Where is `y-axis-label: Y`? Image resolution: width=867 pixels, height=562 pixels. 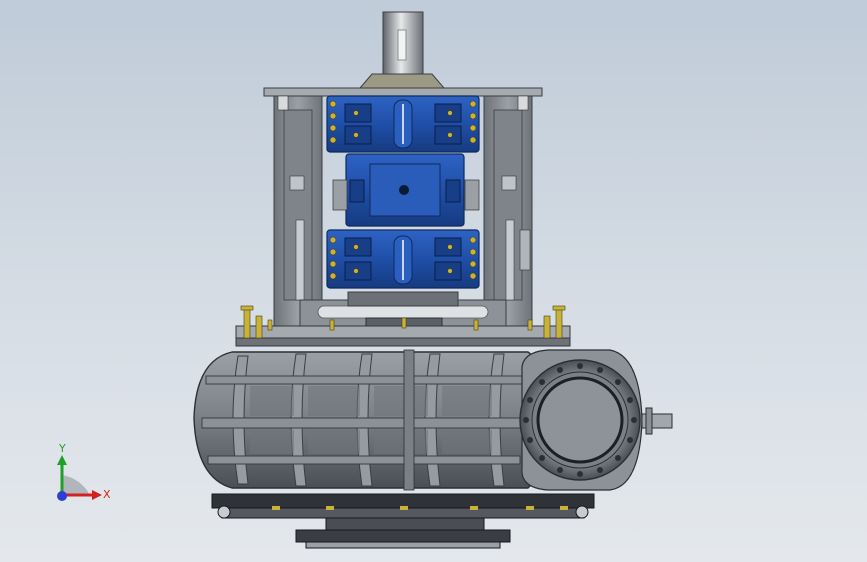
y-axis-label: Y is located at coordinates (62, 448).